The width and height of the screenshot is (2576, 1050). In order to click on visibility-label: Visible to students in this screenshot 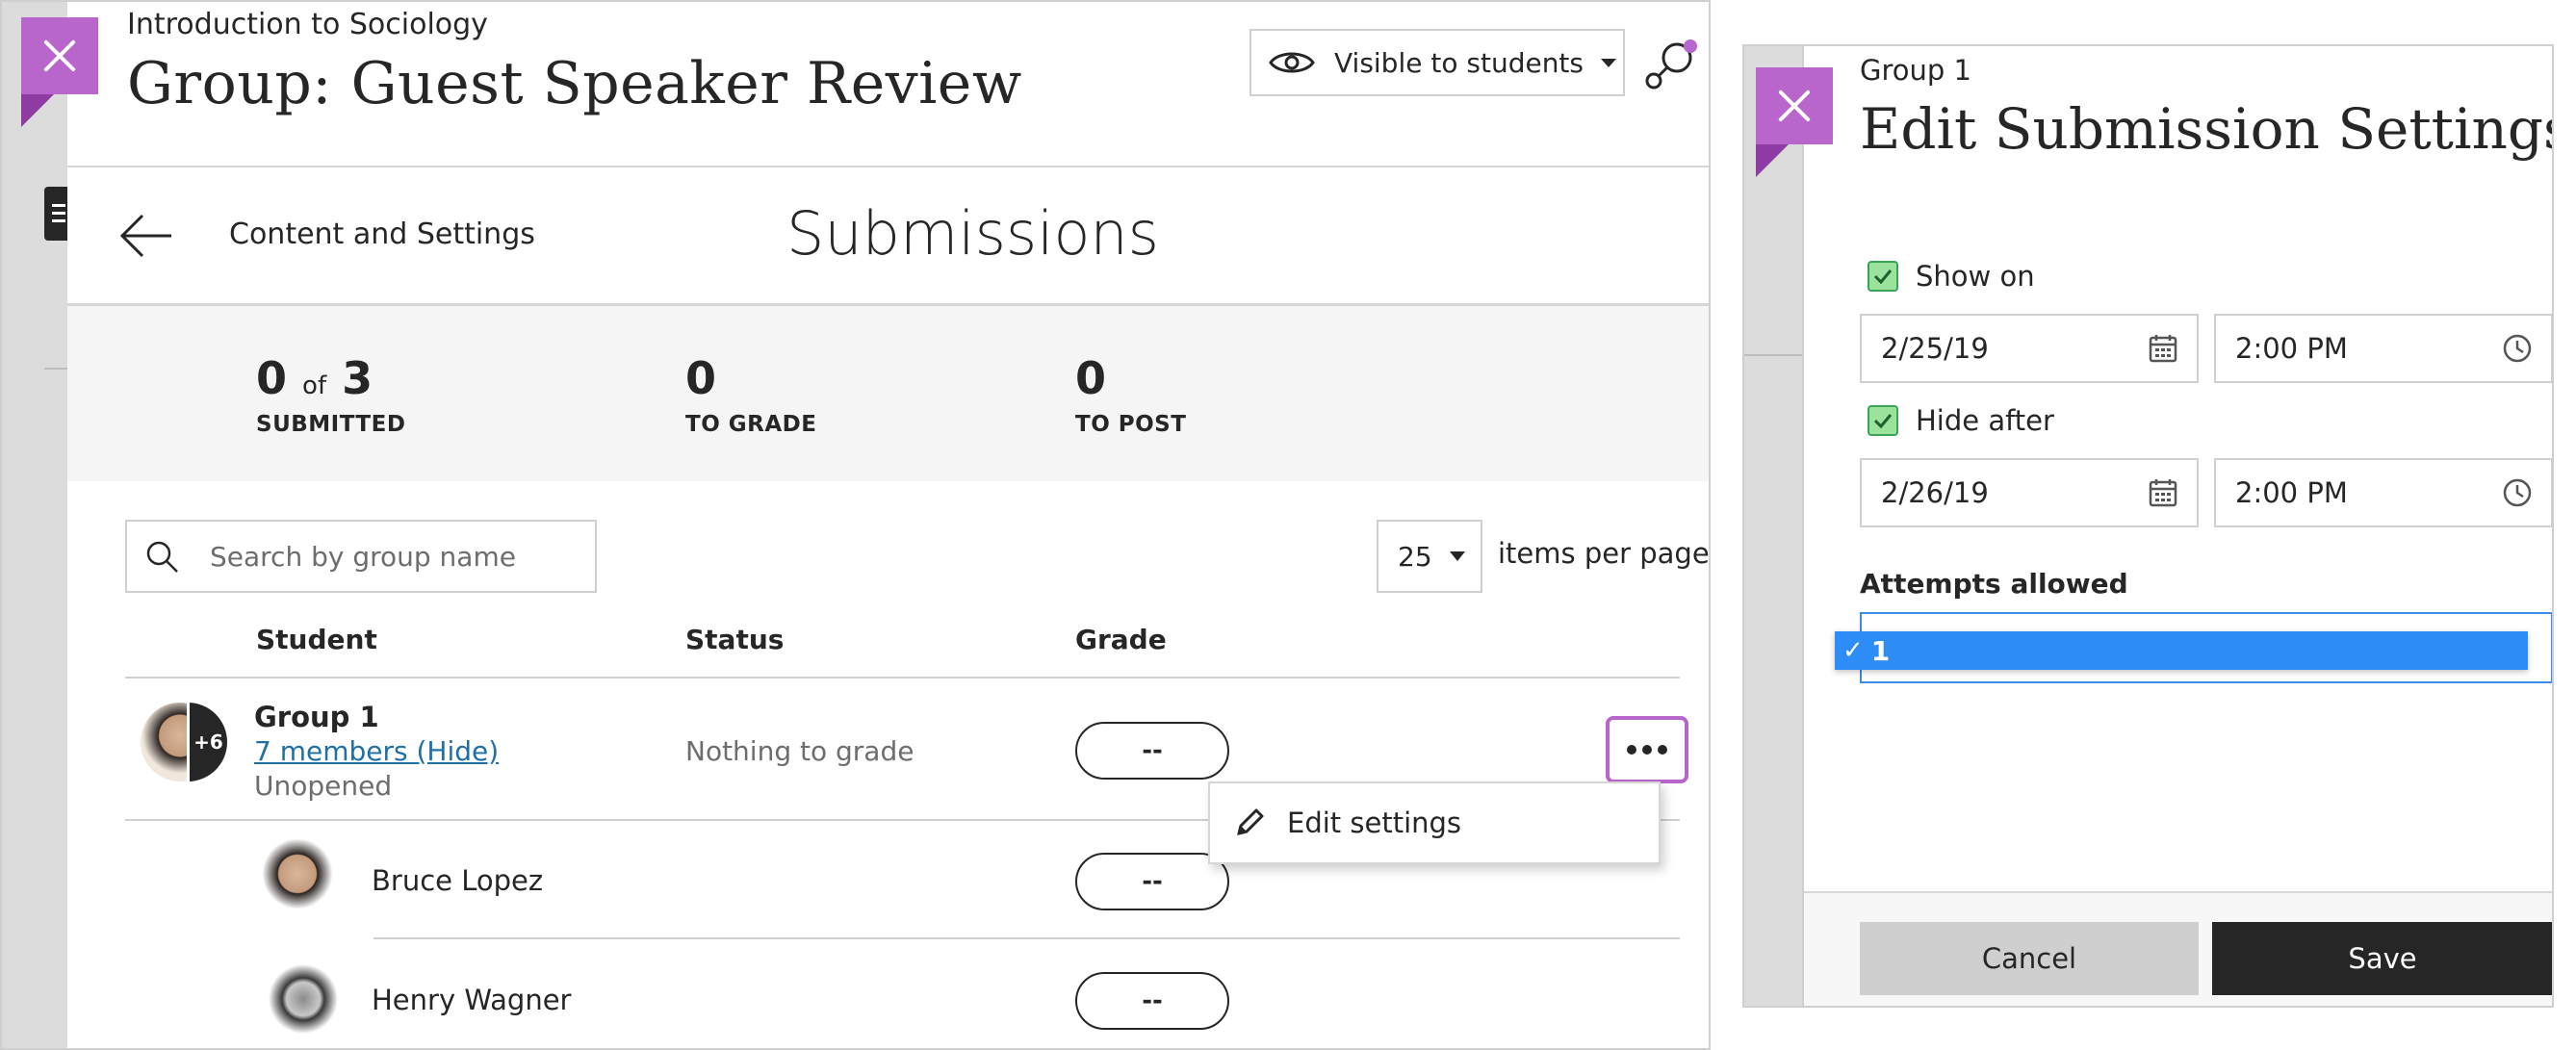, I will do `click(1459, 62)`.